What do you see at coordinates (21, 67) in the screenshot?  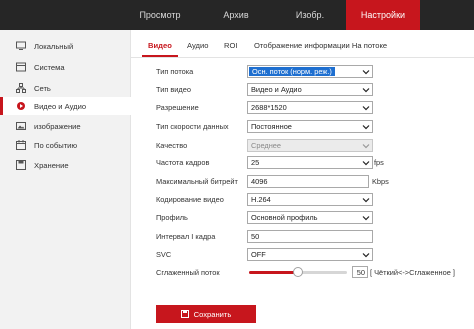 I see `system-icon` at bounding box center [21, 67].